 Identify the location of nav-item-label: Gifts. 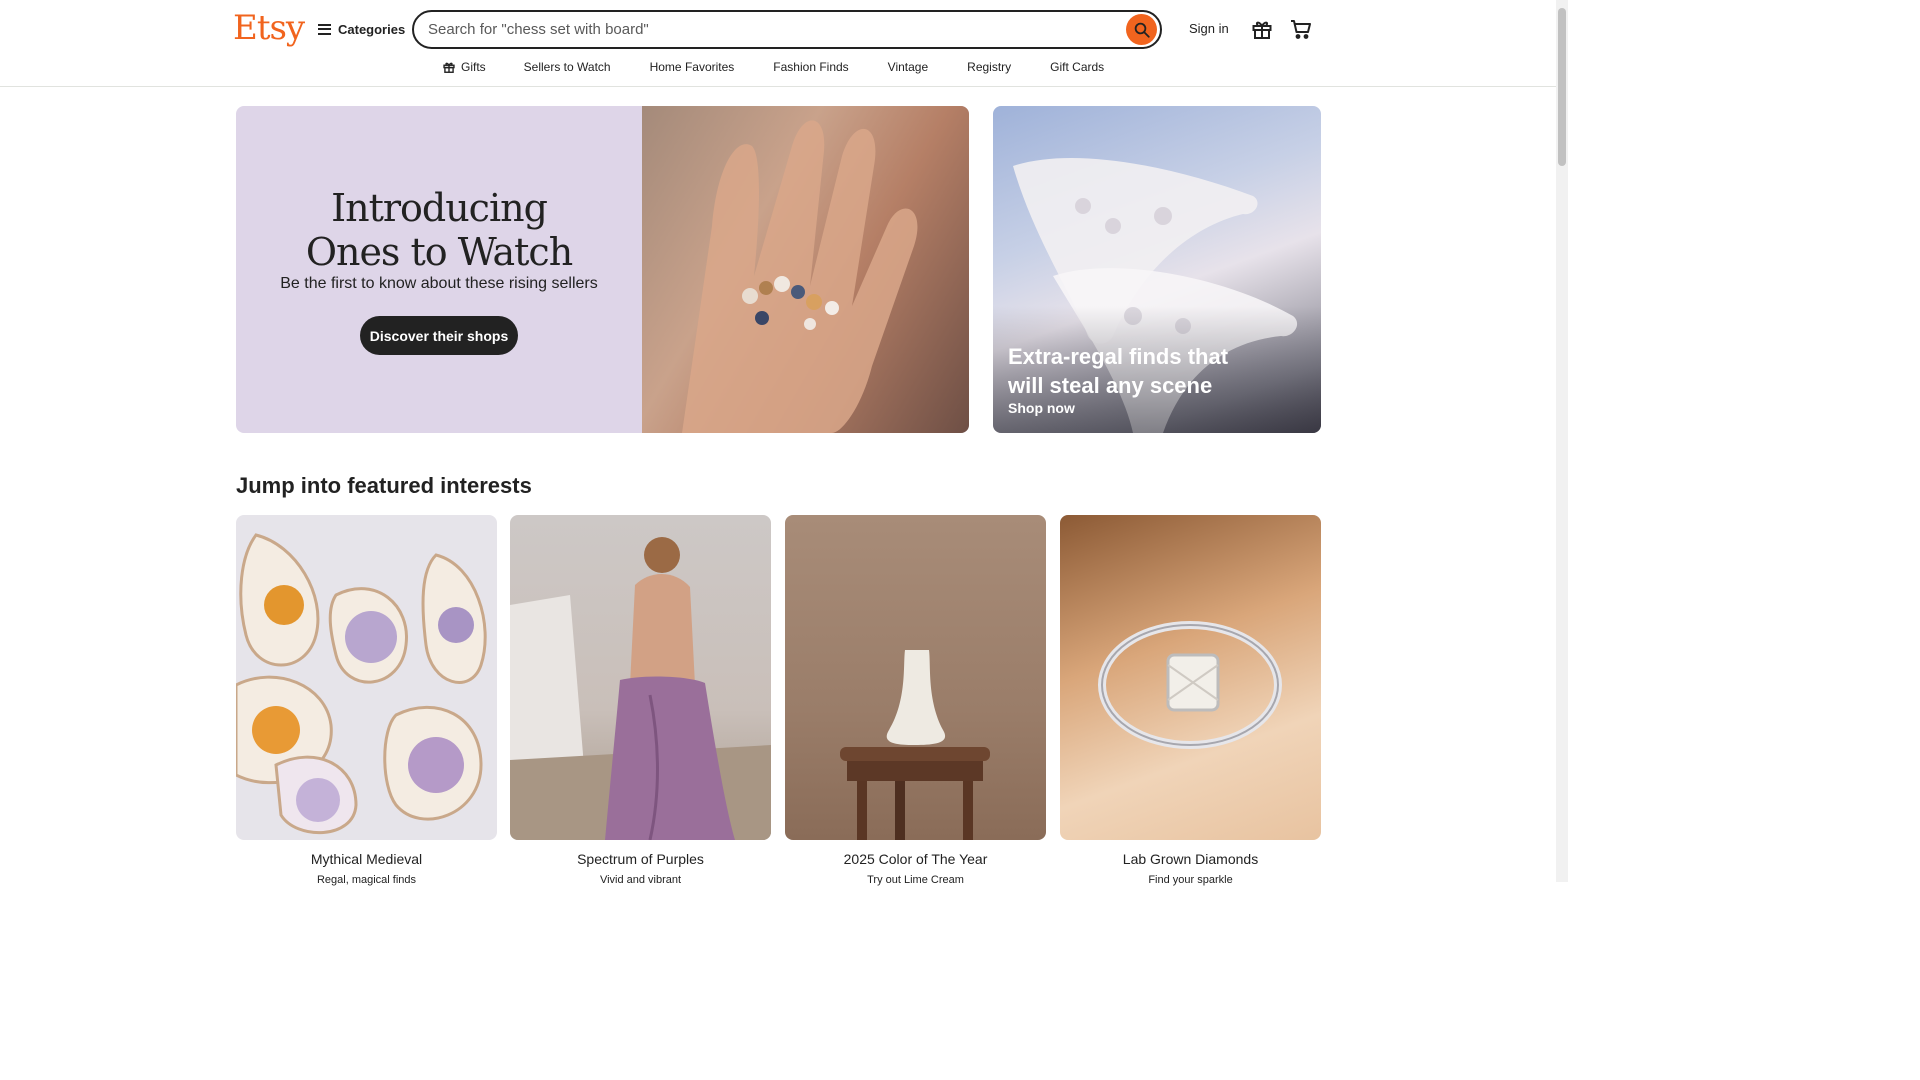
(473, 67).